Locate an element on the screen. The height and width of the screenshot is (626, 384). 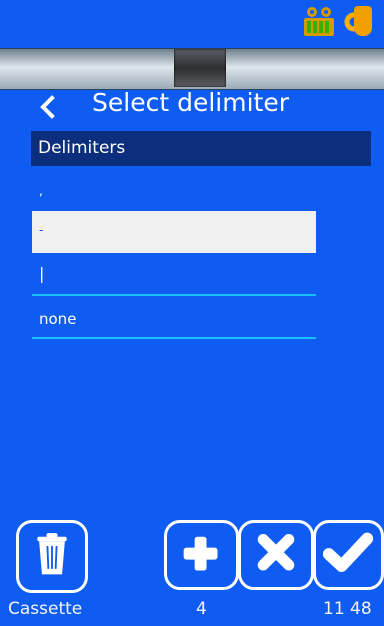
slider-thumb is located at coordinates (200, 68).